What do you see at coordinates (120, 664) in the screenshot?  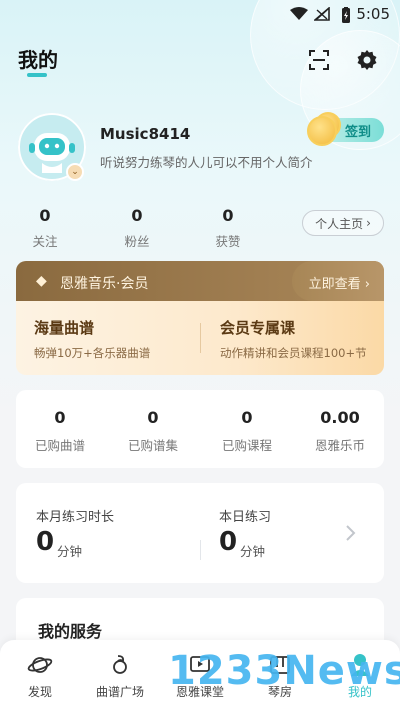 I see `music-note-icon` at bounding box center [120, 664].